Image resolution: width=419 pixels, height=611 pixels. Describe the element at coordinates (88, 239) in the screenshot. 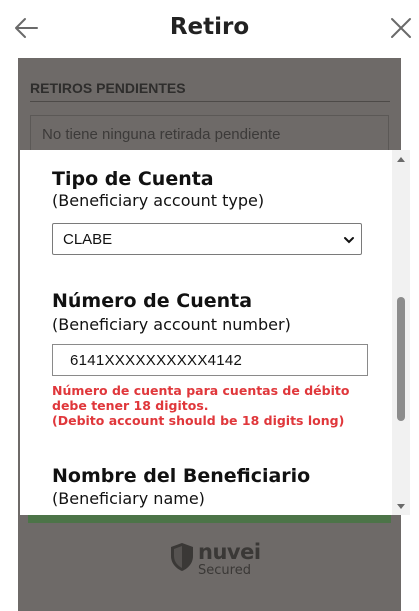

I see `account-type-selected-value: CLABE` at that location.